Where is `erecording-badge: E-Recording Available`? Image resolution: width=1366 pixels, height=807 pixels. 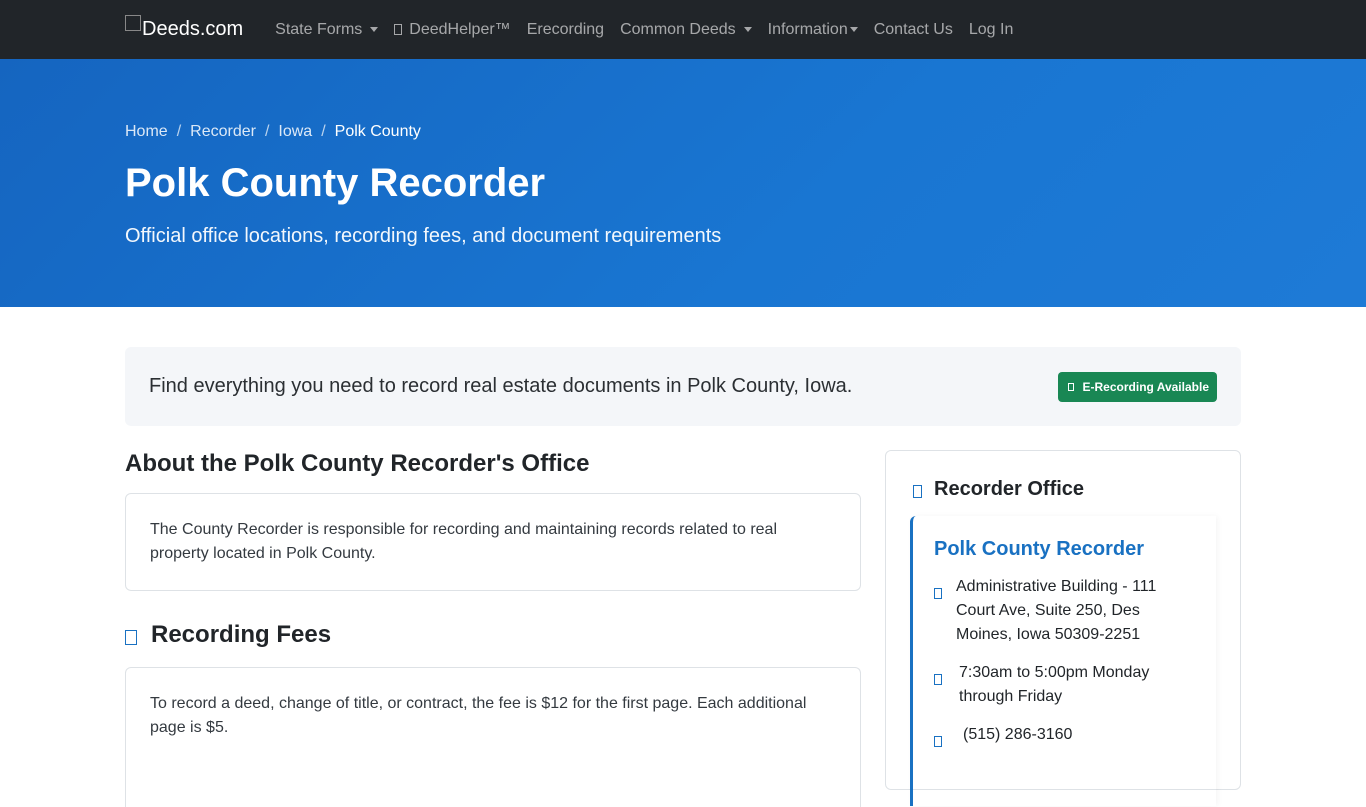
erecording-badge: E-Recording Available is located at coordinates (1137, 386).